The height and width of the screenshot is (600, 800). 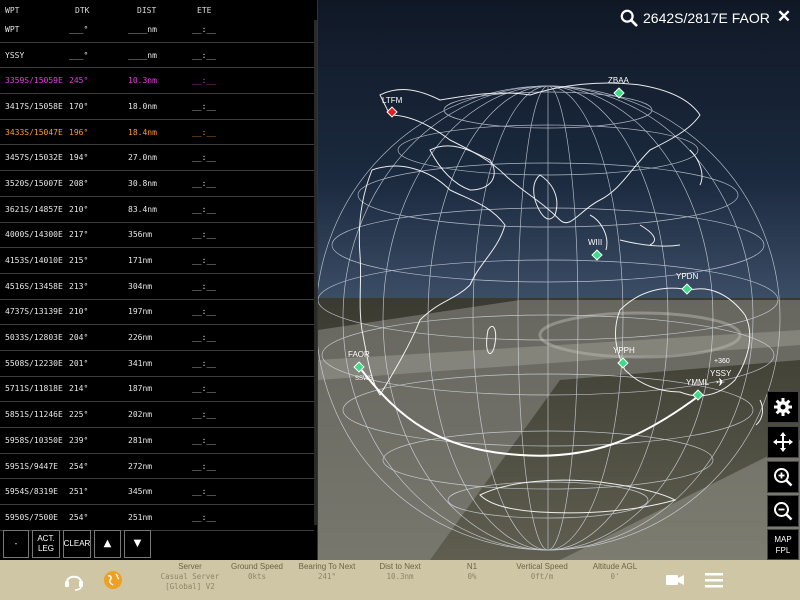 I want to click on waypoint-name: 4153S/14010E, so click(x=34, y=261).